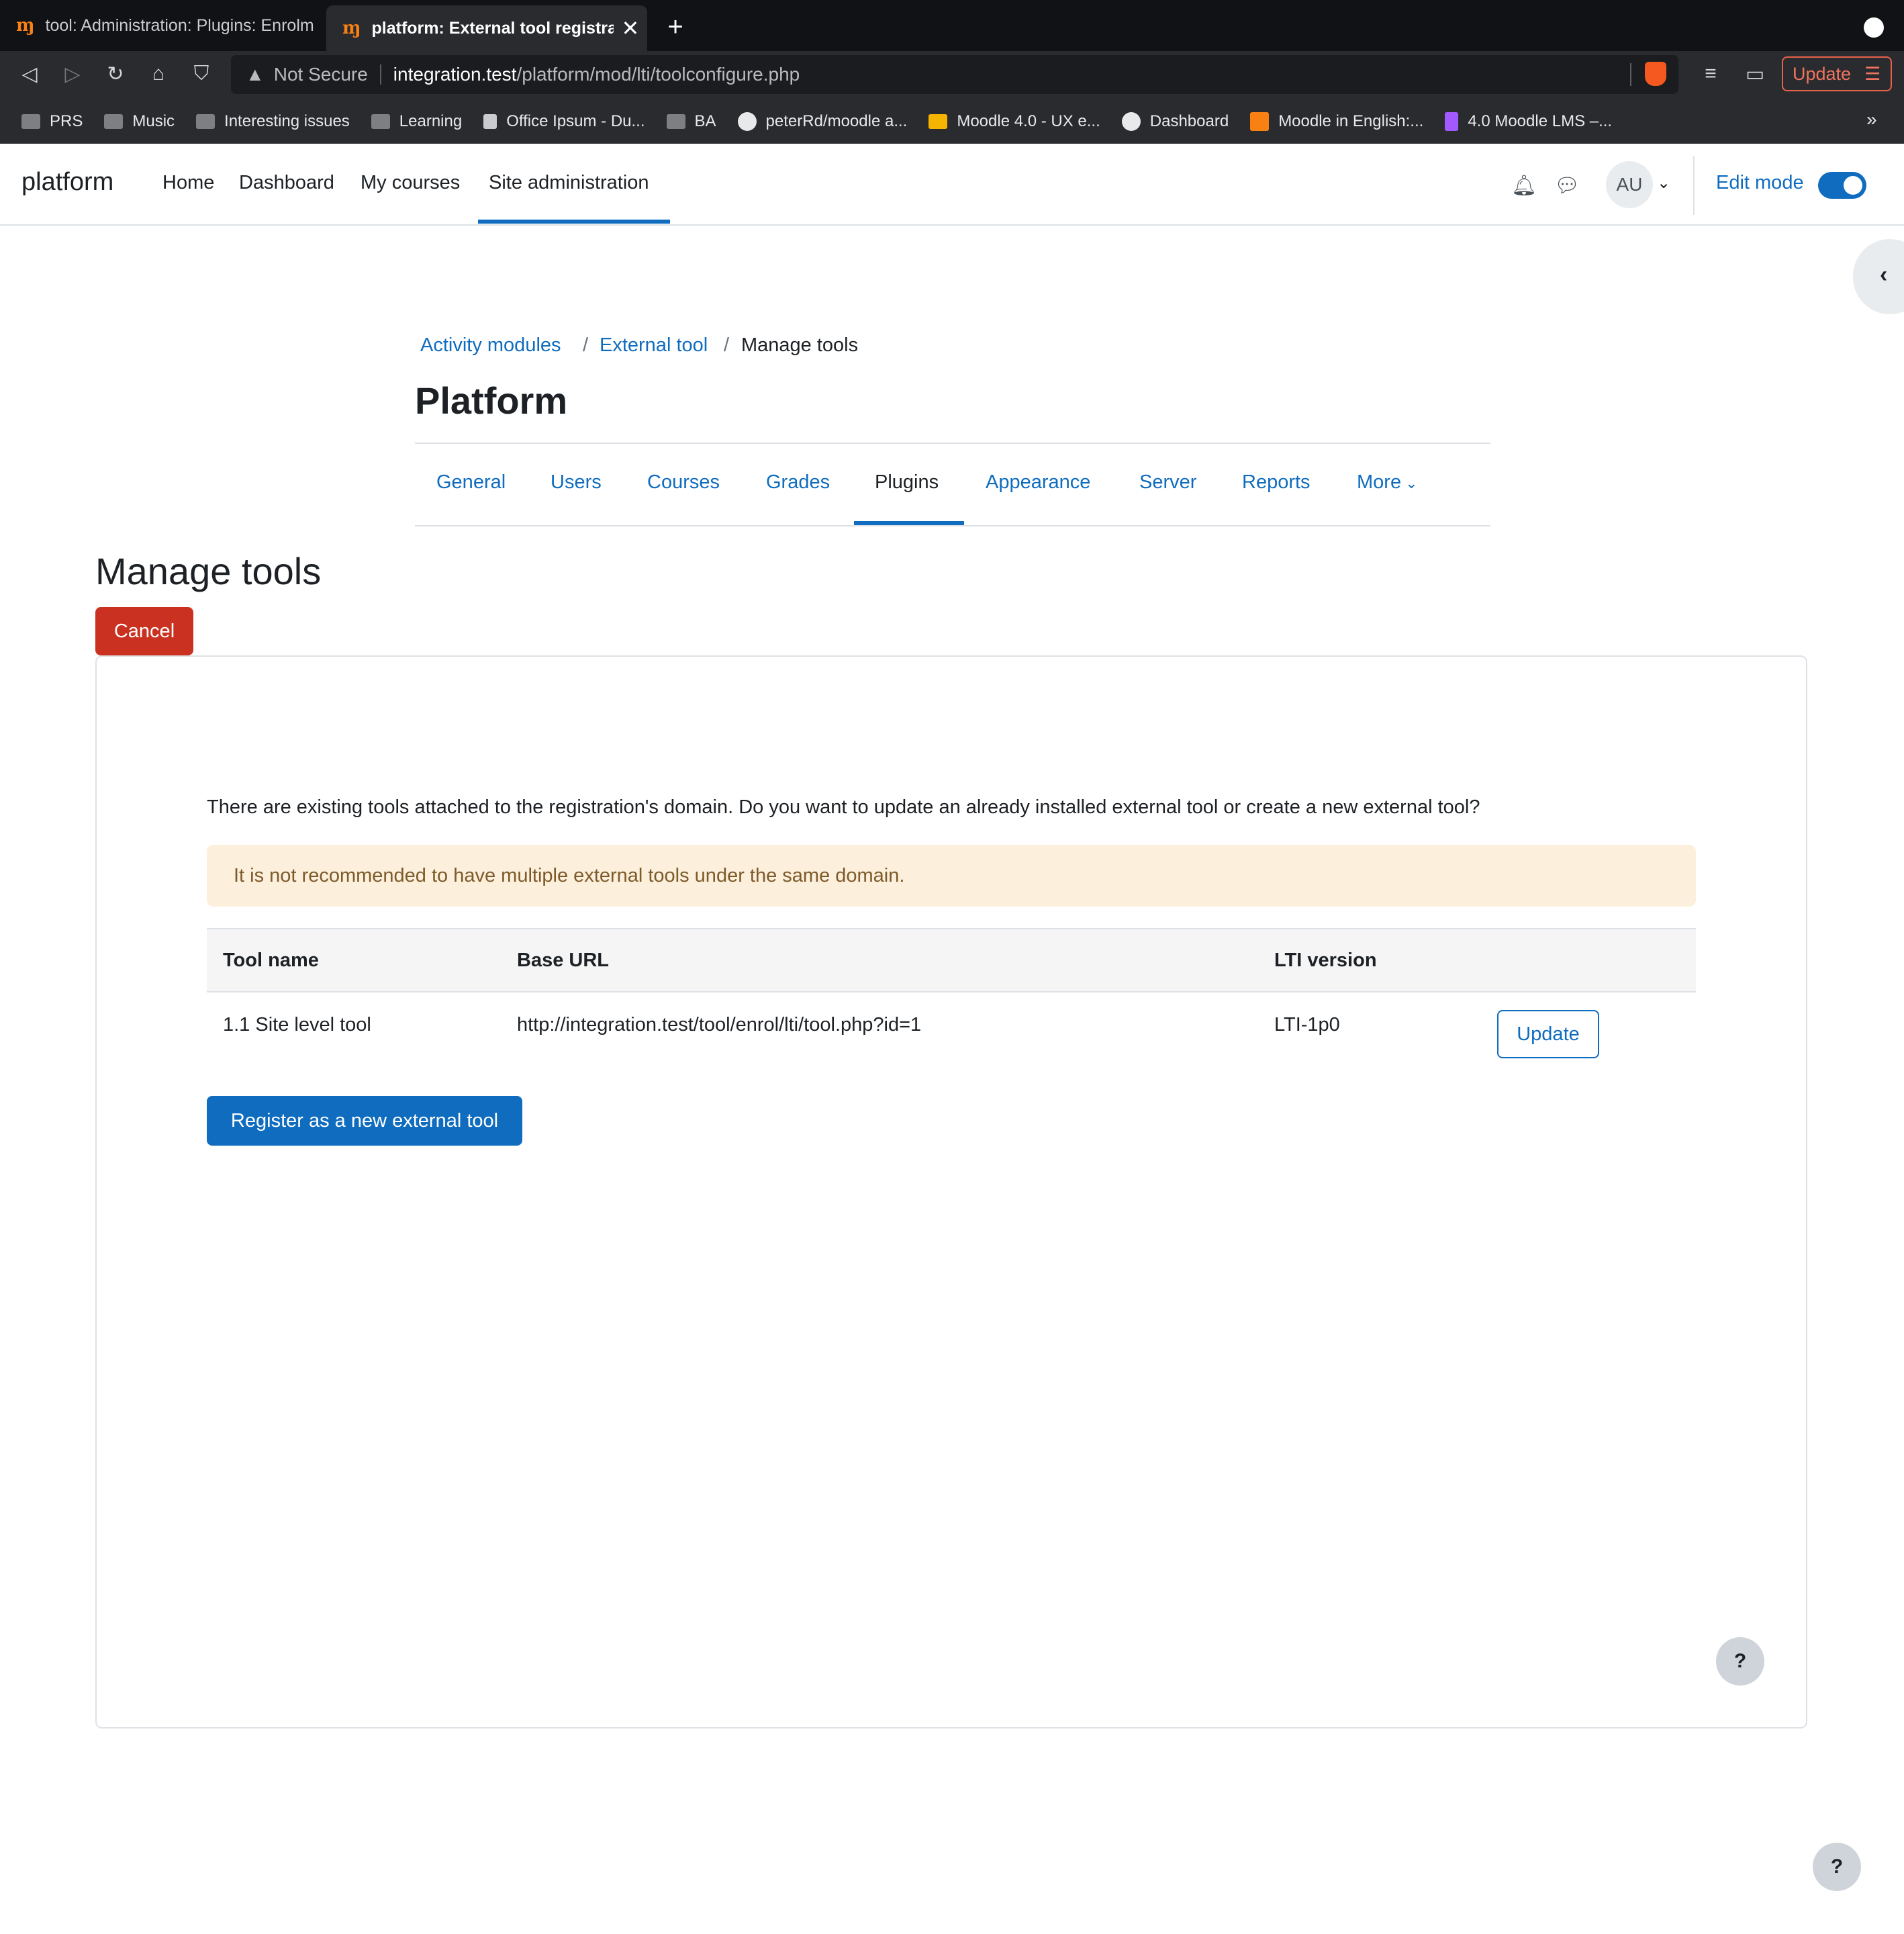 This screenshot has width=1904, height=1934. Describe the element at coordinates (1307, 1024) in the screenshot. I see `lti-version-cell: LTI-1p0` at that location.